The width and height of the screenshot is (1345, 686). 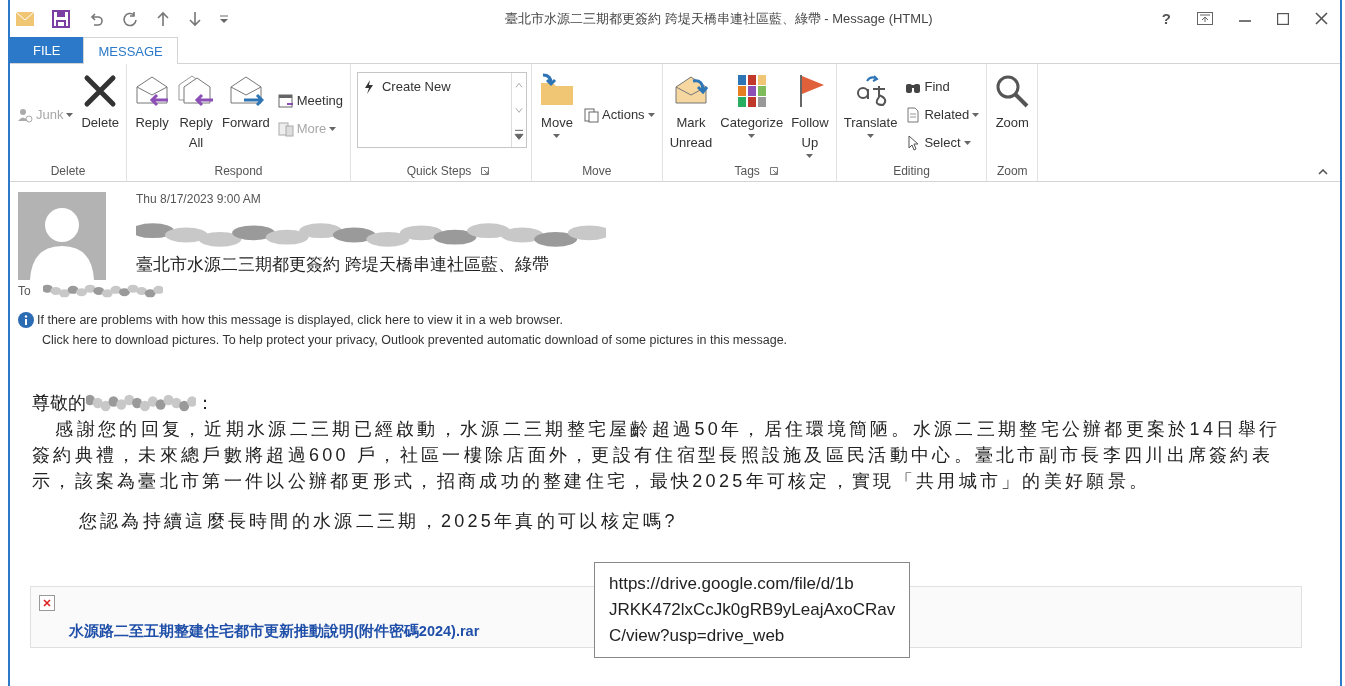 I want to click on reply-all-icon, so click(x=196, y=91).